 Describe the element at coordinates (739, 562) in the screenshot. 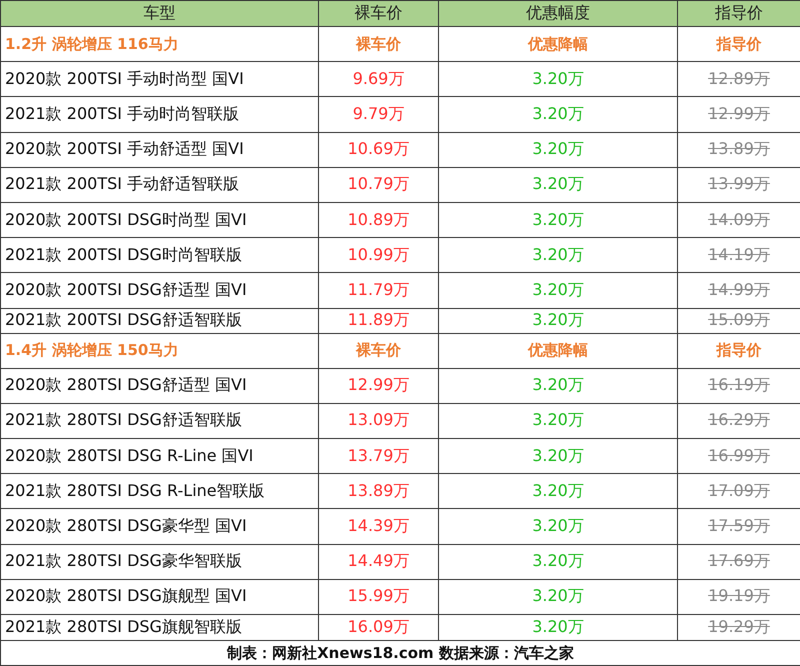

I see `table-cell: 17.69万` at that location.